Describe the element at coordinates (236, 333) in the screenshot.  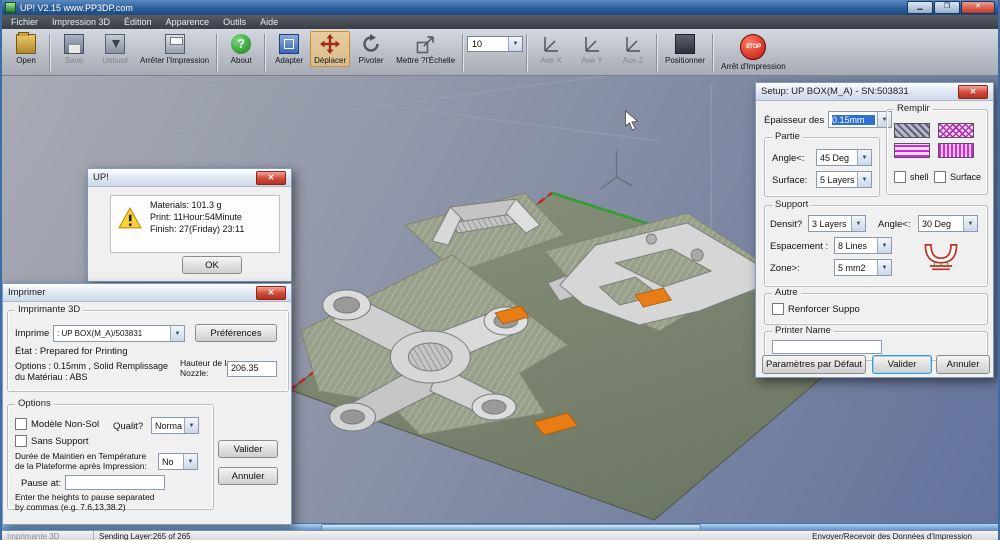
I see `preferences-button: Préférences` at that location.